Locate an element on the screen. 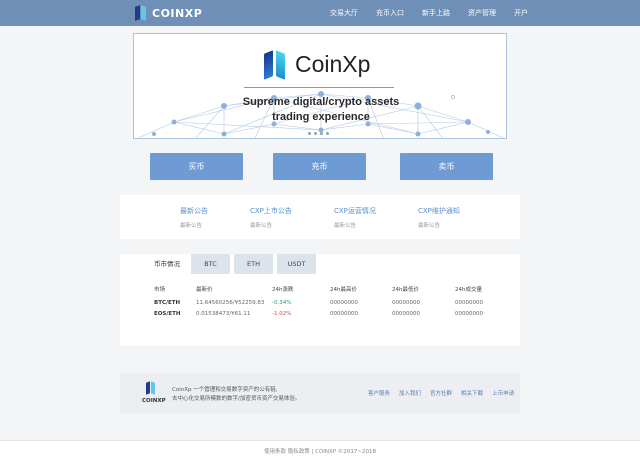 This screenshot has width=640, height=460. banner-slogan-line2: trading experience is located at coordinates (321, 117).